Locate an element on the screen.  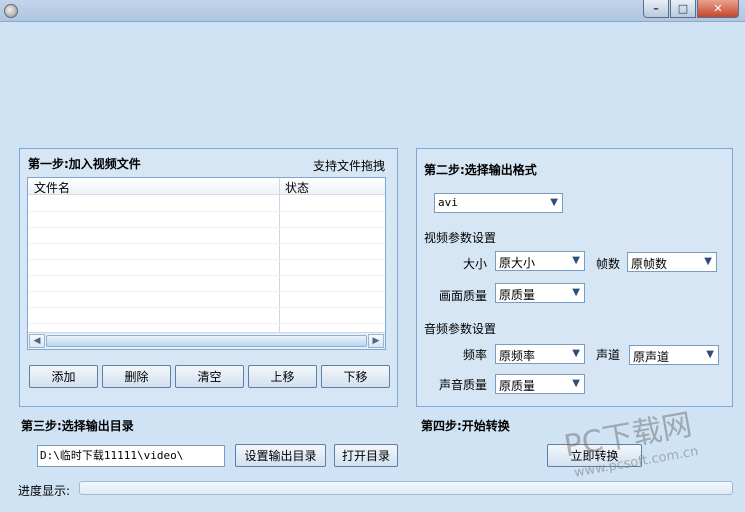
step3-title: 第三步:选择输出目录 is located at coordinates (77, 426).